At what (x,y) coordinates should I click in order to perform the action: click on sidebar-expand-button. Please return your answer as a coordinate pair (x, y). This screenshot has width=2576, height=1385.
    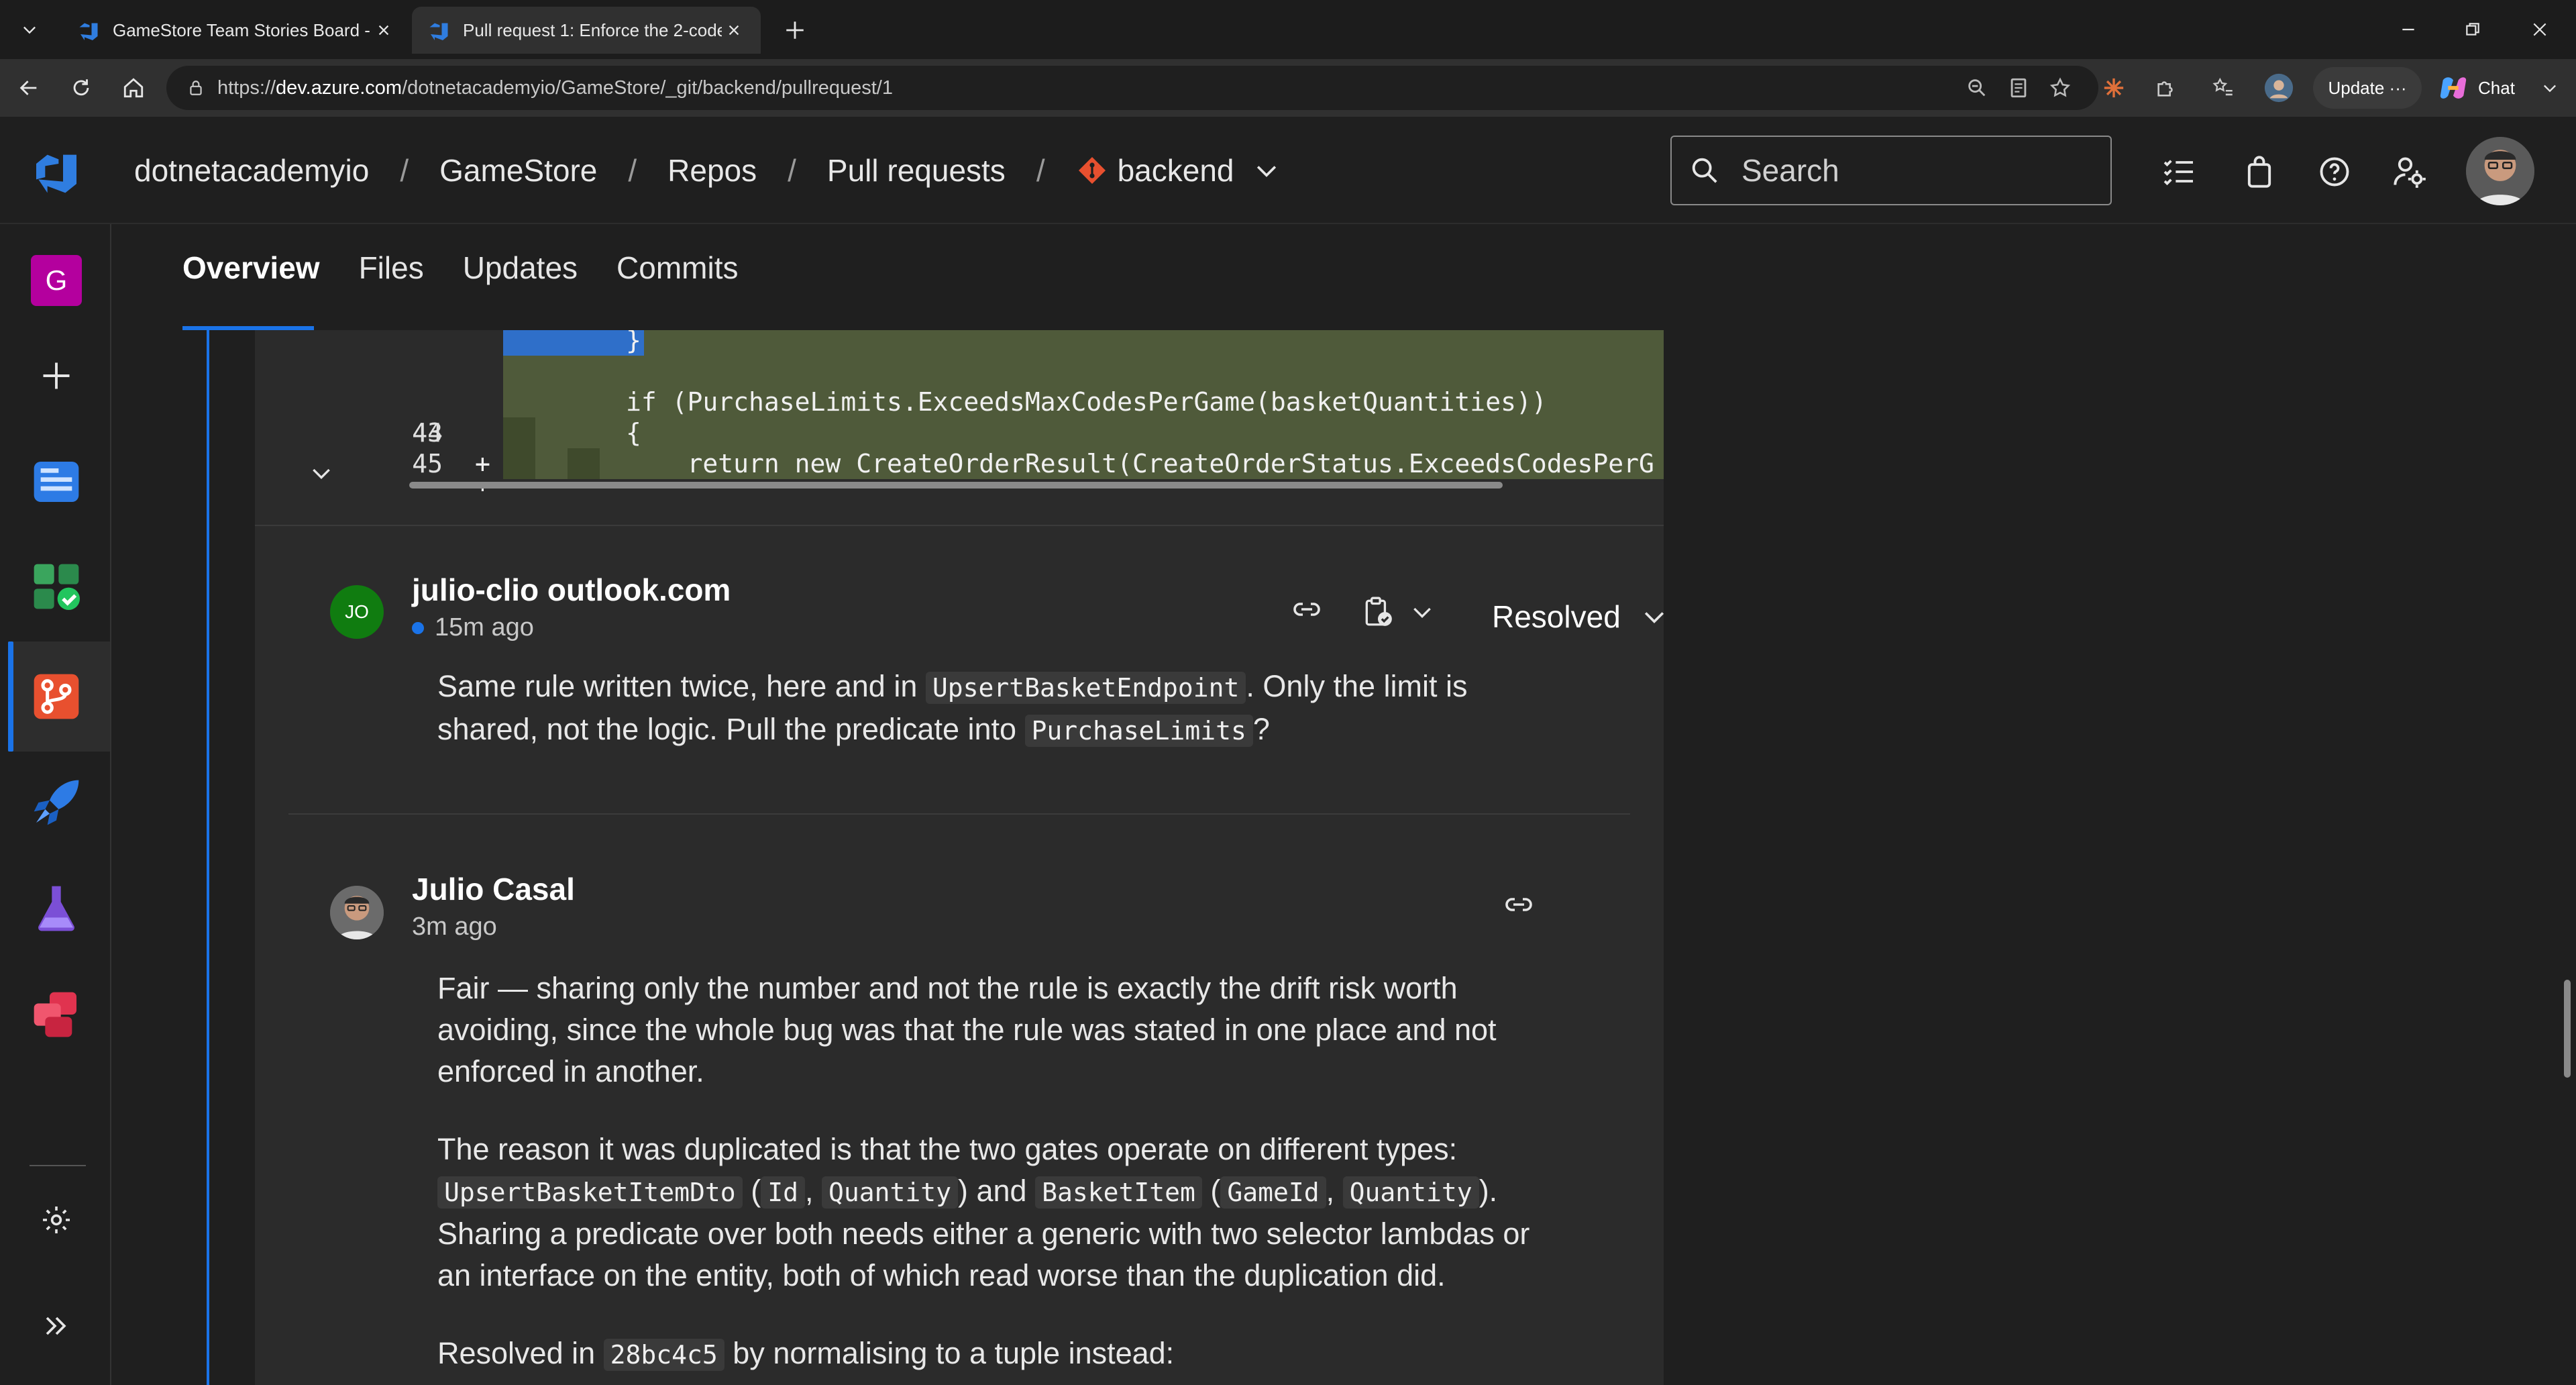
    Looking at the image, I should click on (2550, 88).